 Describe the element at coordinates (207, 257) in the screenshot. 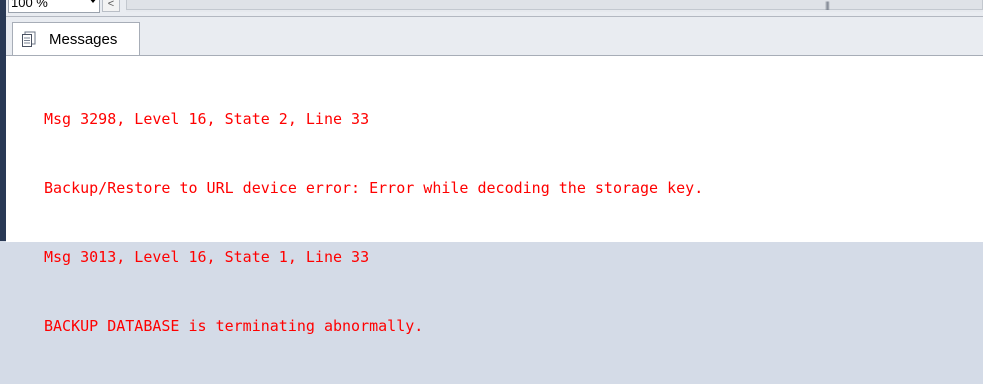

I see `message-line: Msg 3013, Level 16, State 1, Line 33` at that location.